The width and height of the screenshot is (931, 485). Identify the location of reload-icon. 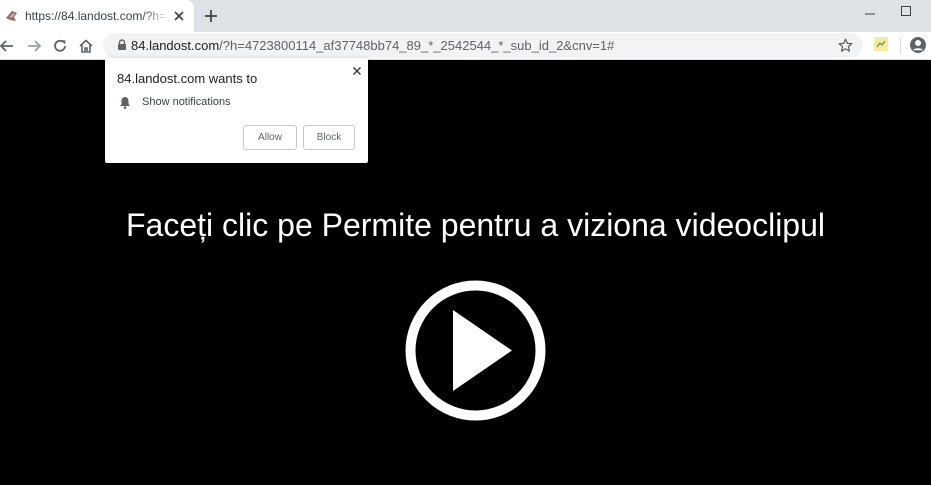
(60, 46).